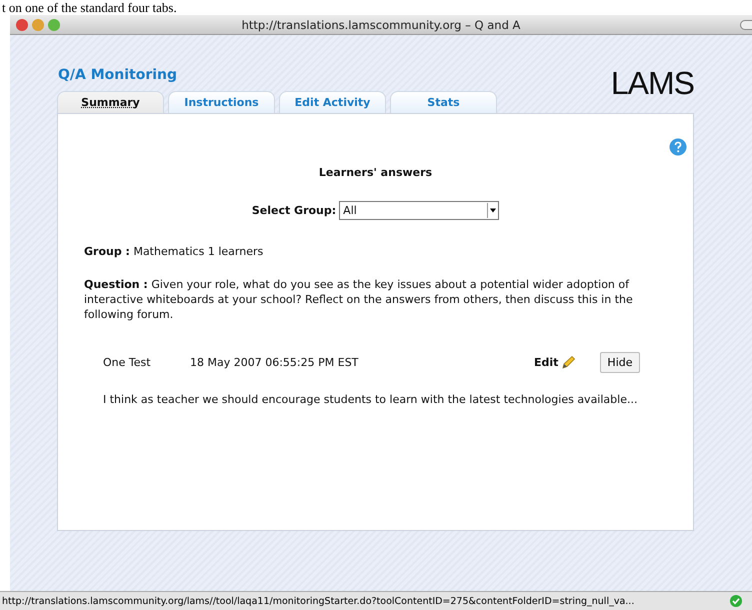 The width and height of the screenshot is (752, 610). Describe the element at coordinates (127, 362) in the screenshot. I see `learner-name: One Test` at that location.